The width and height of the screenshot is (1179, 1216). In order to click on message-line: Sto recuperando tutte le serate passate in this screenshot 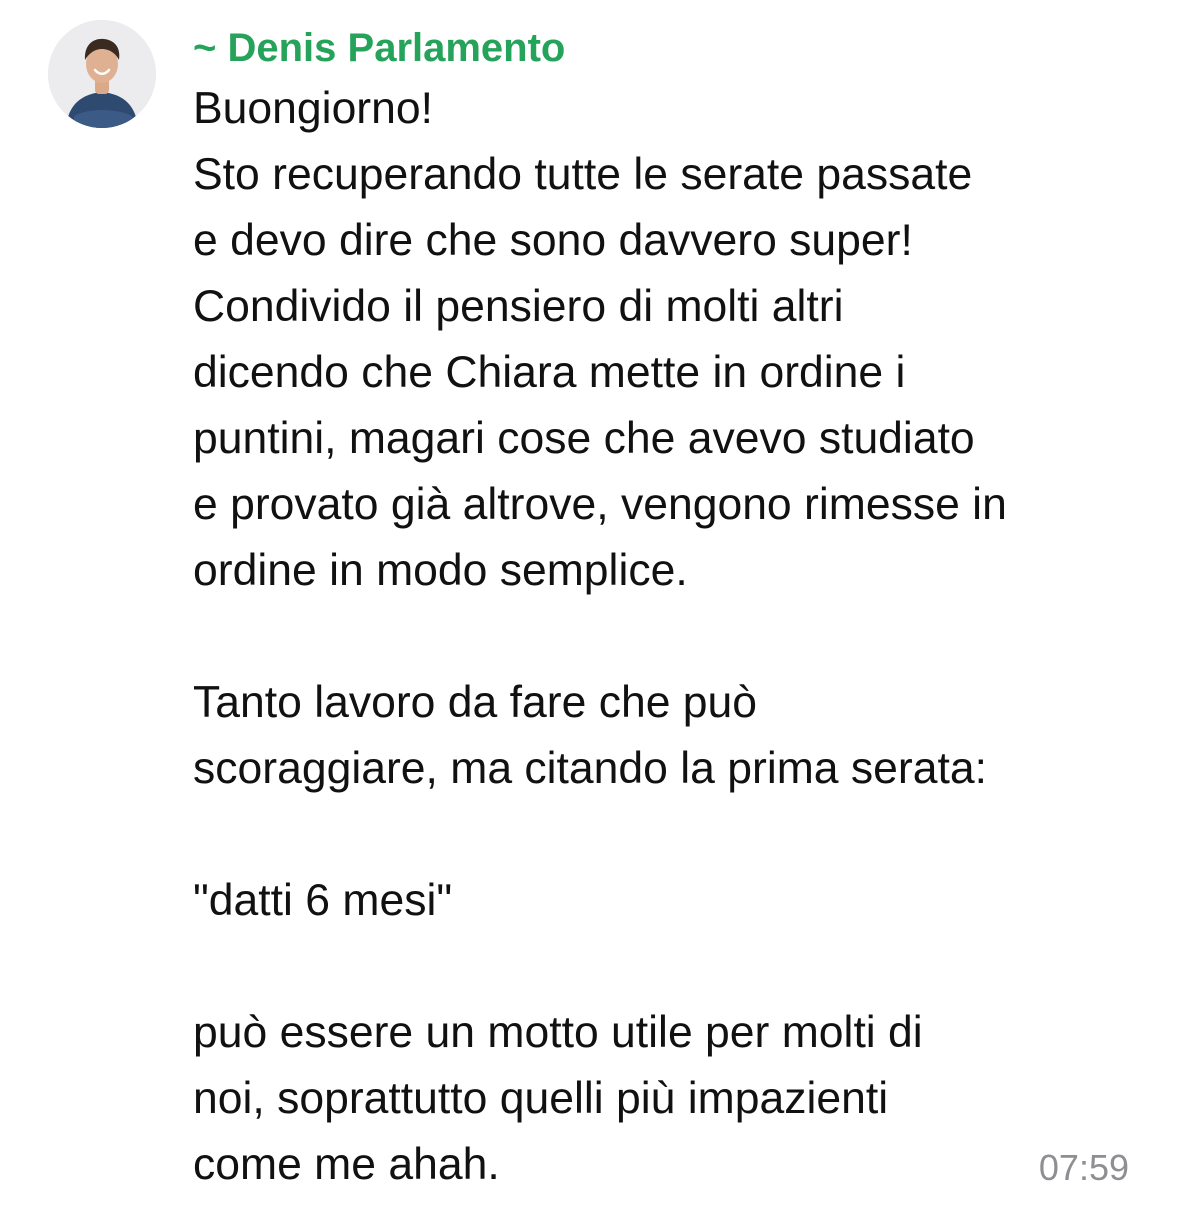, I will do `click(583, 174)`.